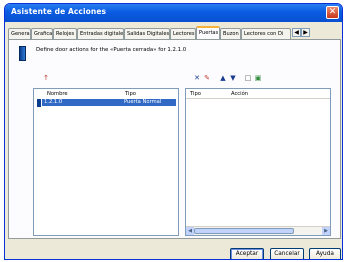 This screenshot has width=346, height=262. I want to click on door-icon, so click(39, 103).